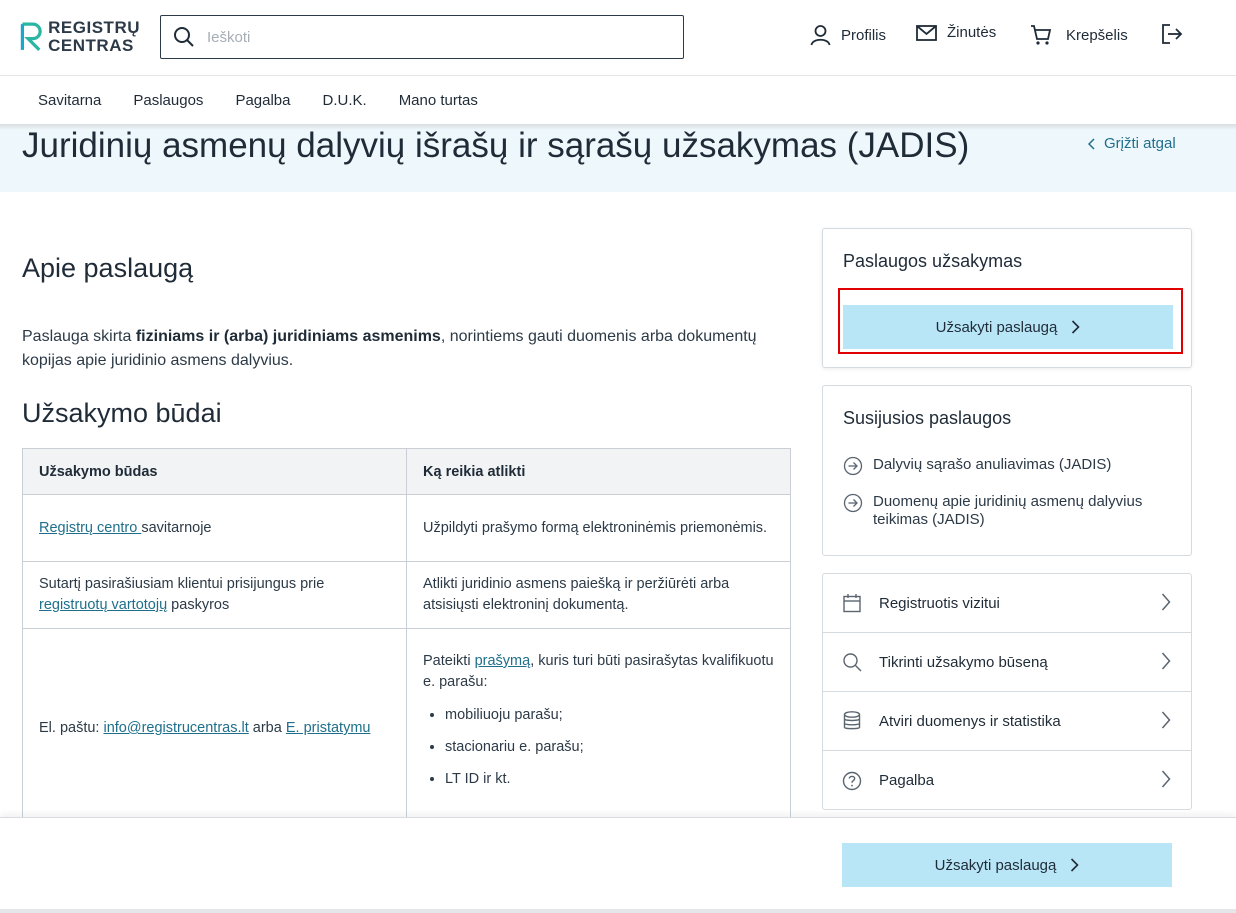 The image size is (1236, 913). What do you see at coordinates (618, 911) in the screenshot?
I see `window-bottom-edge` at bounding box center [618, 911].